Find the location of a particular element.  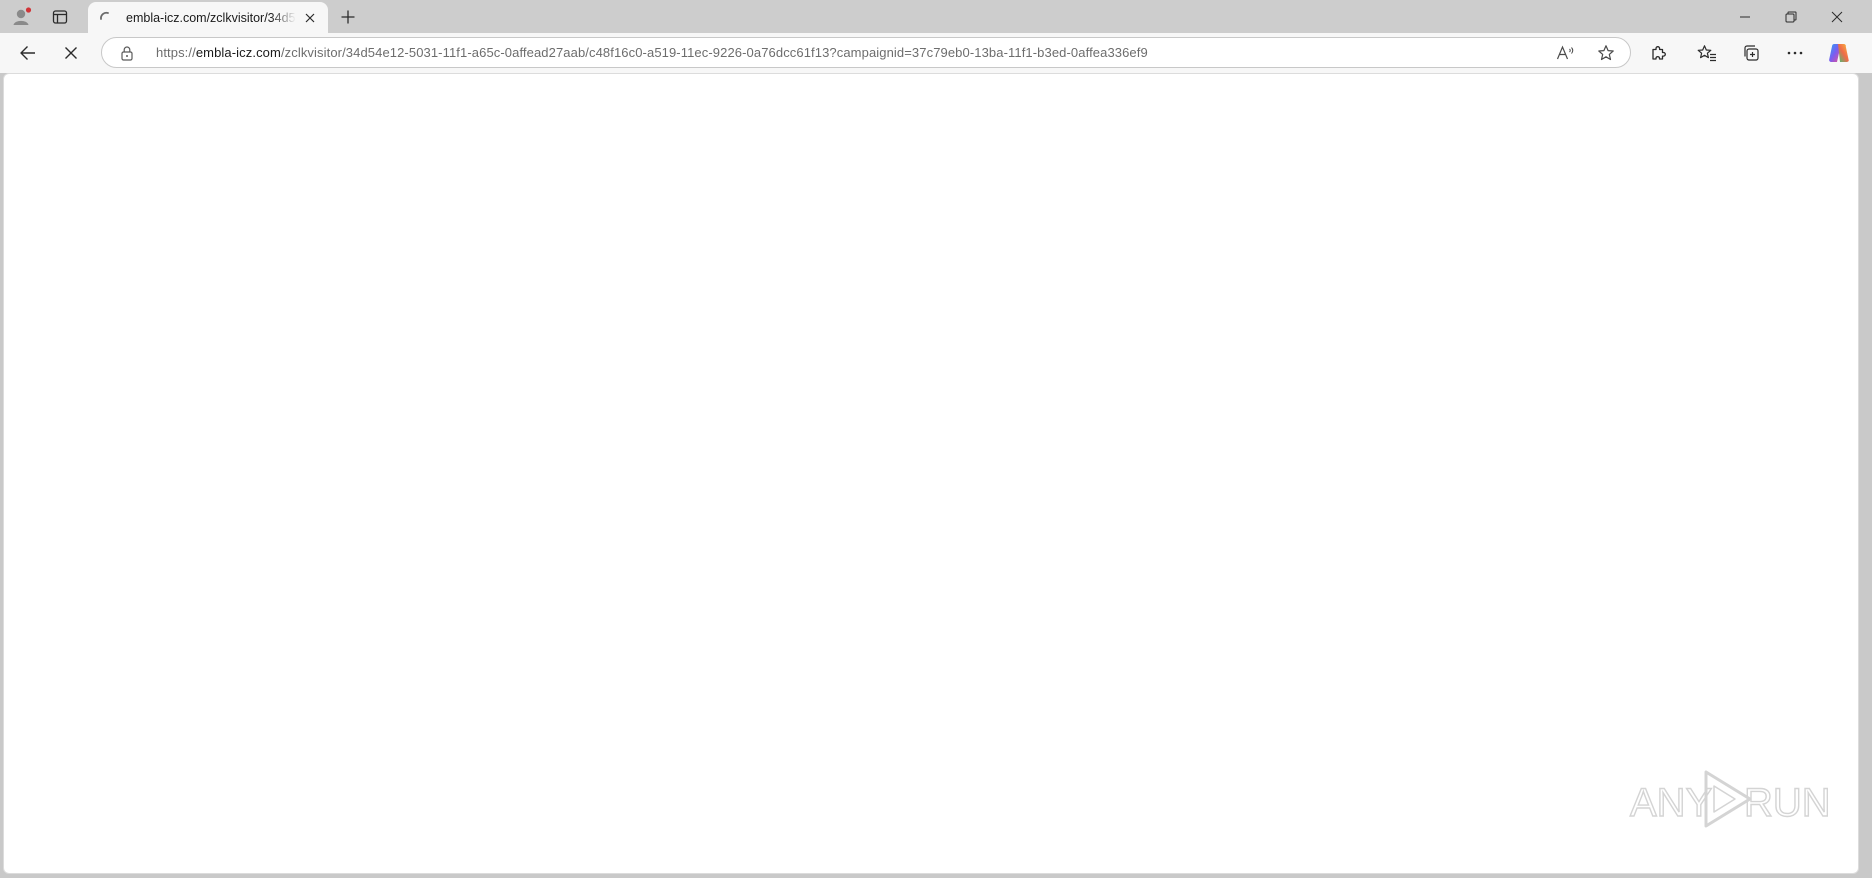

collections-icon is located at coordinates (1751, 53).